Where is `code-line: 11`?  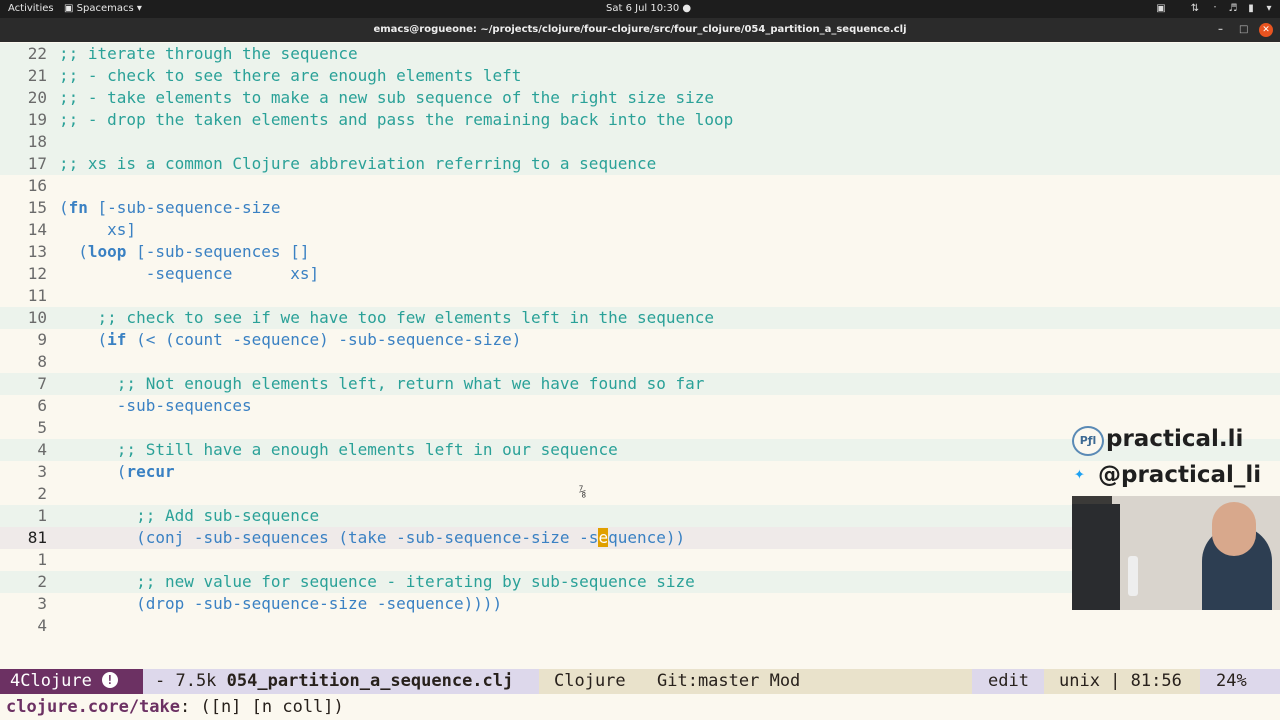
code-line: 11 is located at coordinates (640, 296).